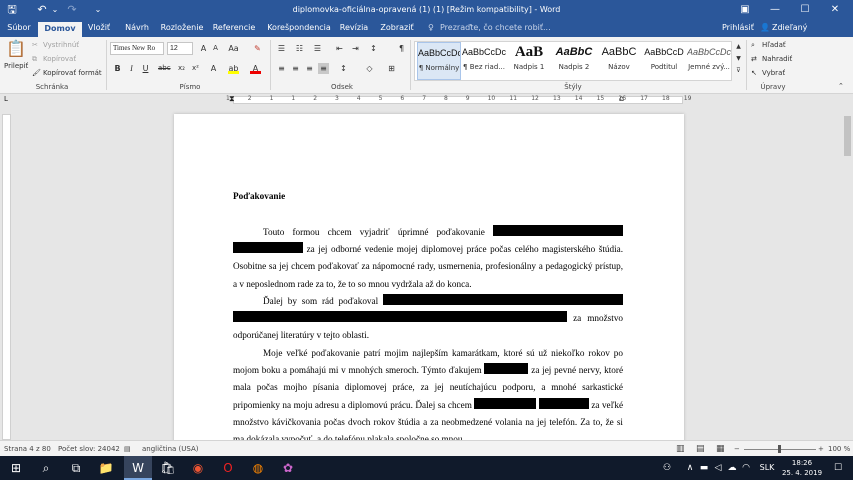 This screenshot has height=480, width=853. Describe the element at coordinates (299, 28) in the screenshot. I see `tab-mailings: Korešpondencia` at that location.